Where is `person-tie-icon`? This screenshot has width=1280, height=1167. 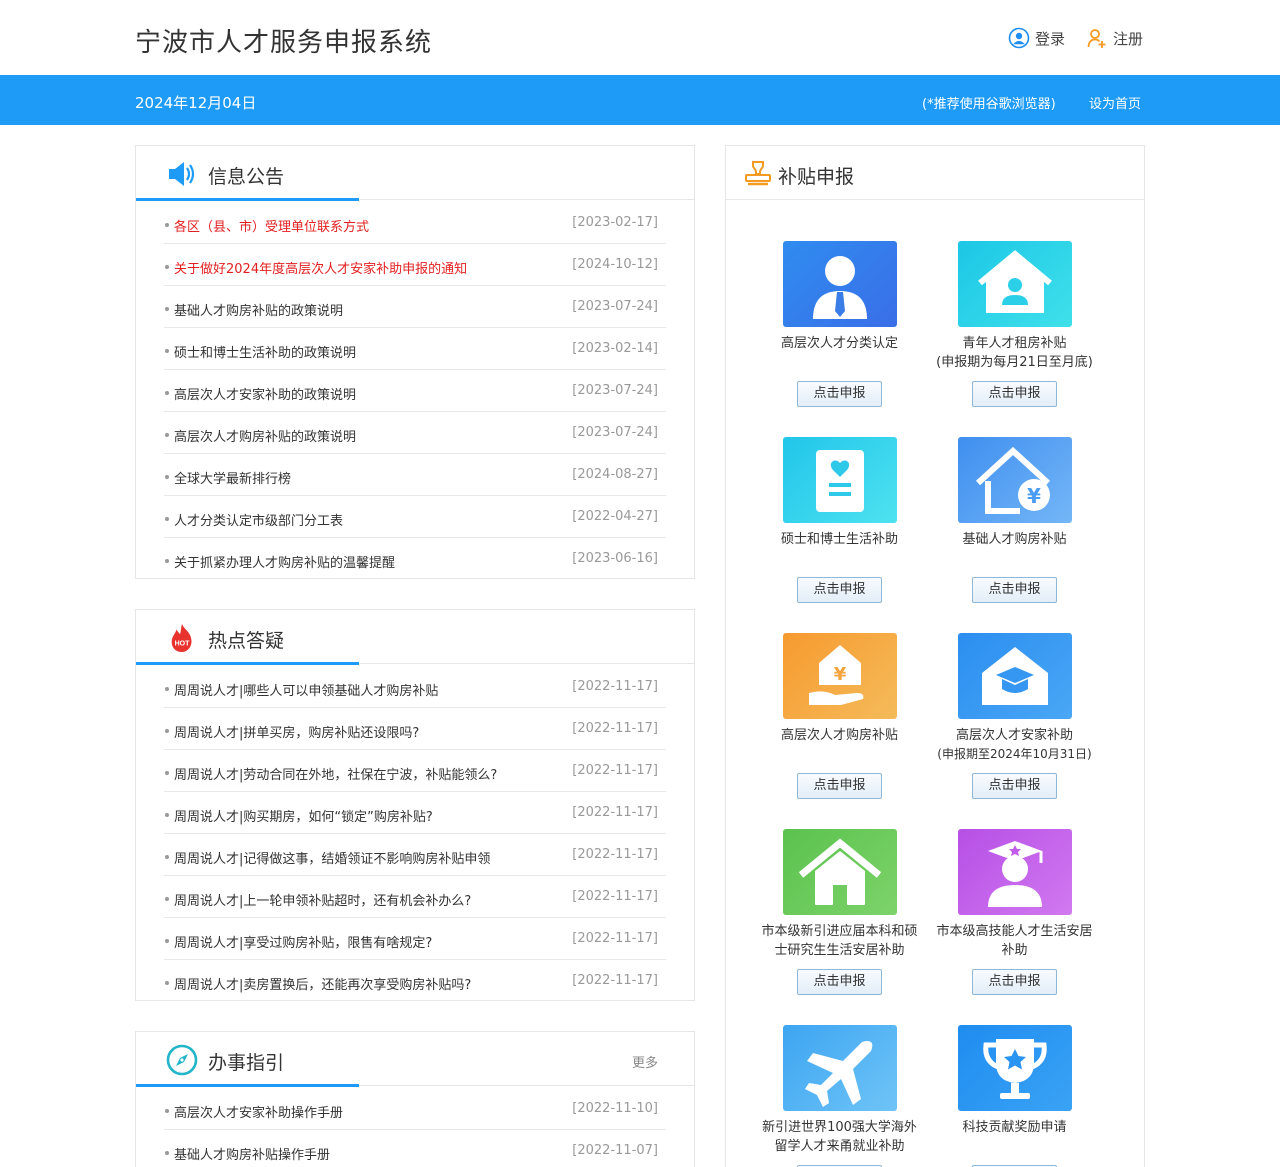 person-tie-icon is located at coordinates (840, 284).